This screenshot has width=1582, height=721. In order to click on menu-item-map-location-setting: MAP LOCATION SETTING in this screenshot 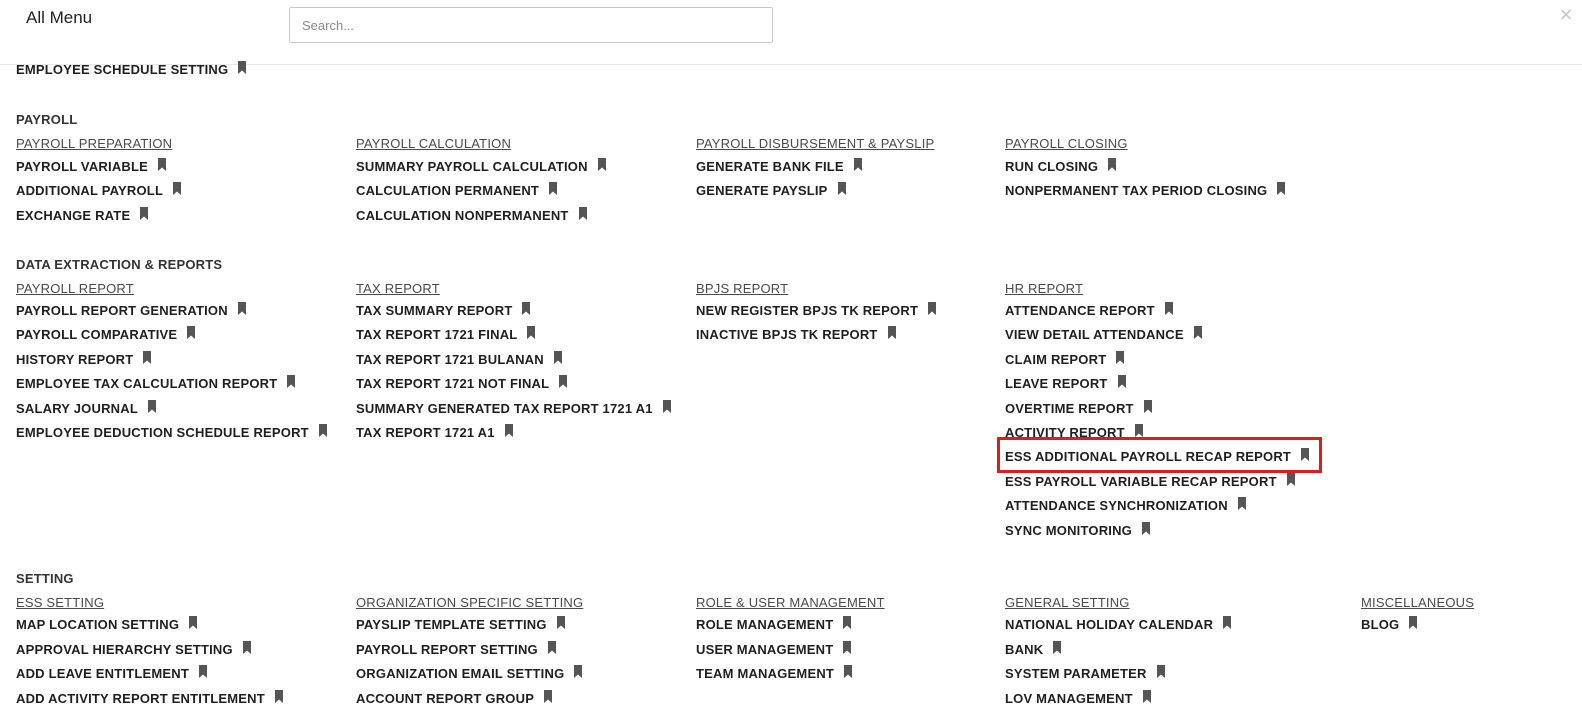, I will do `click(108, 624)`.